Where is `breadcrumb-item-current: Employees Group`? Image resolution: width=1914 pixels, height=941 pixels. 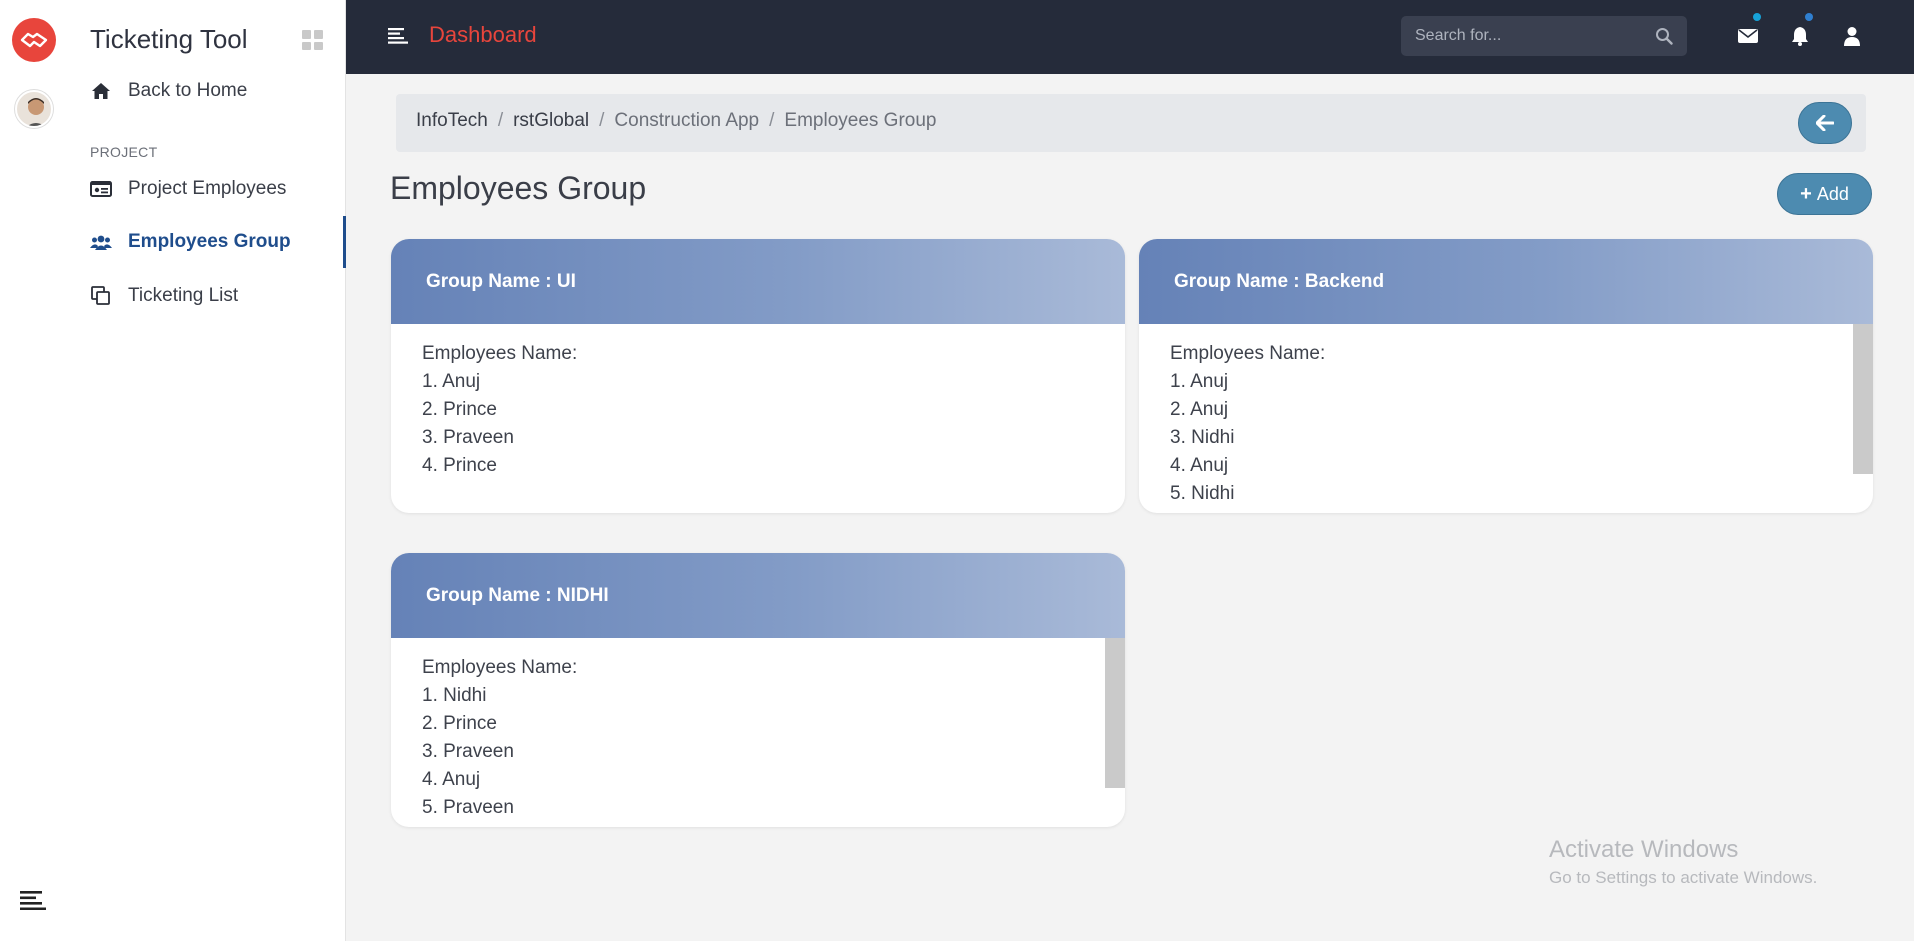
breadcrumb-item-current: Employees Group is located at coordinates (860, 120).